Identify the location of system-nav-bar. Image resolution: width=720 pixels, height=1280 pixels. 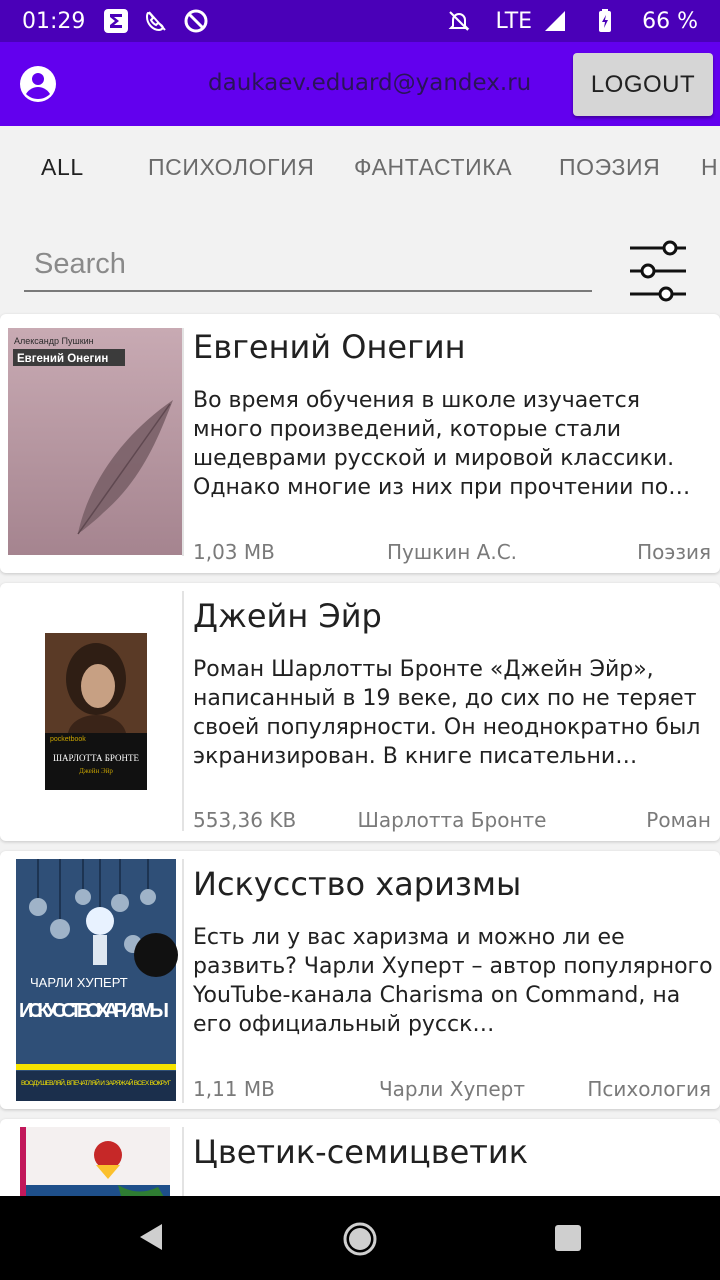
(360, 1238).